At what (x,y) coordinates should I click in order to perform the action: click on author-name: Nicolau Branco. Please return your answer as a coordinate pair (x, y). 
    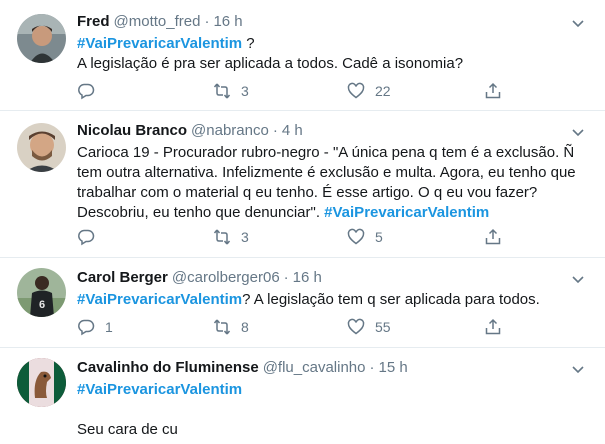
    Looking at the image, I should click on (132, 130).